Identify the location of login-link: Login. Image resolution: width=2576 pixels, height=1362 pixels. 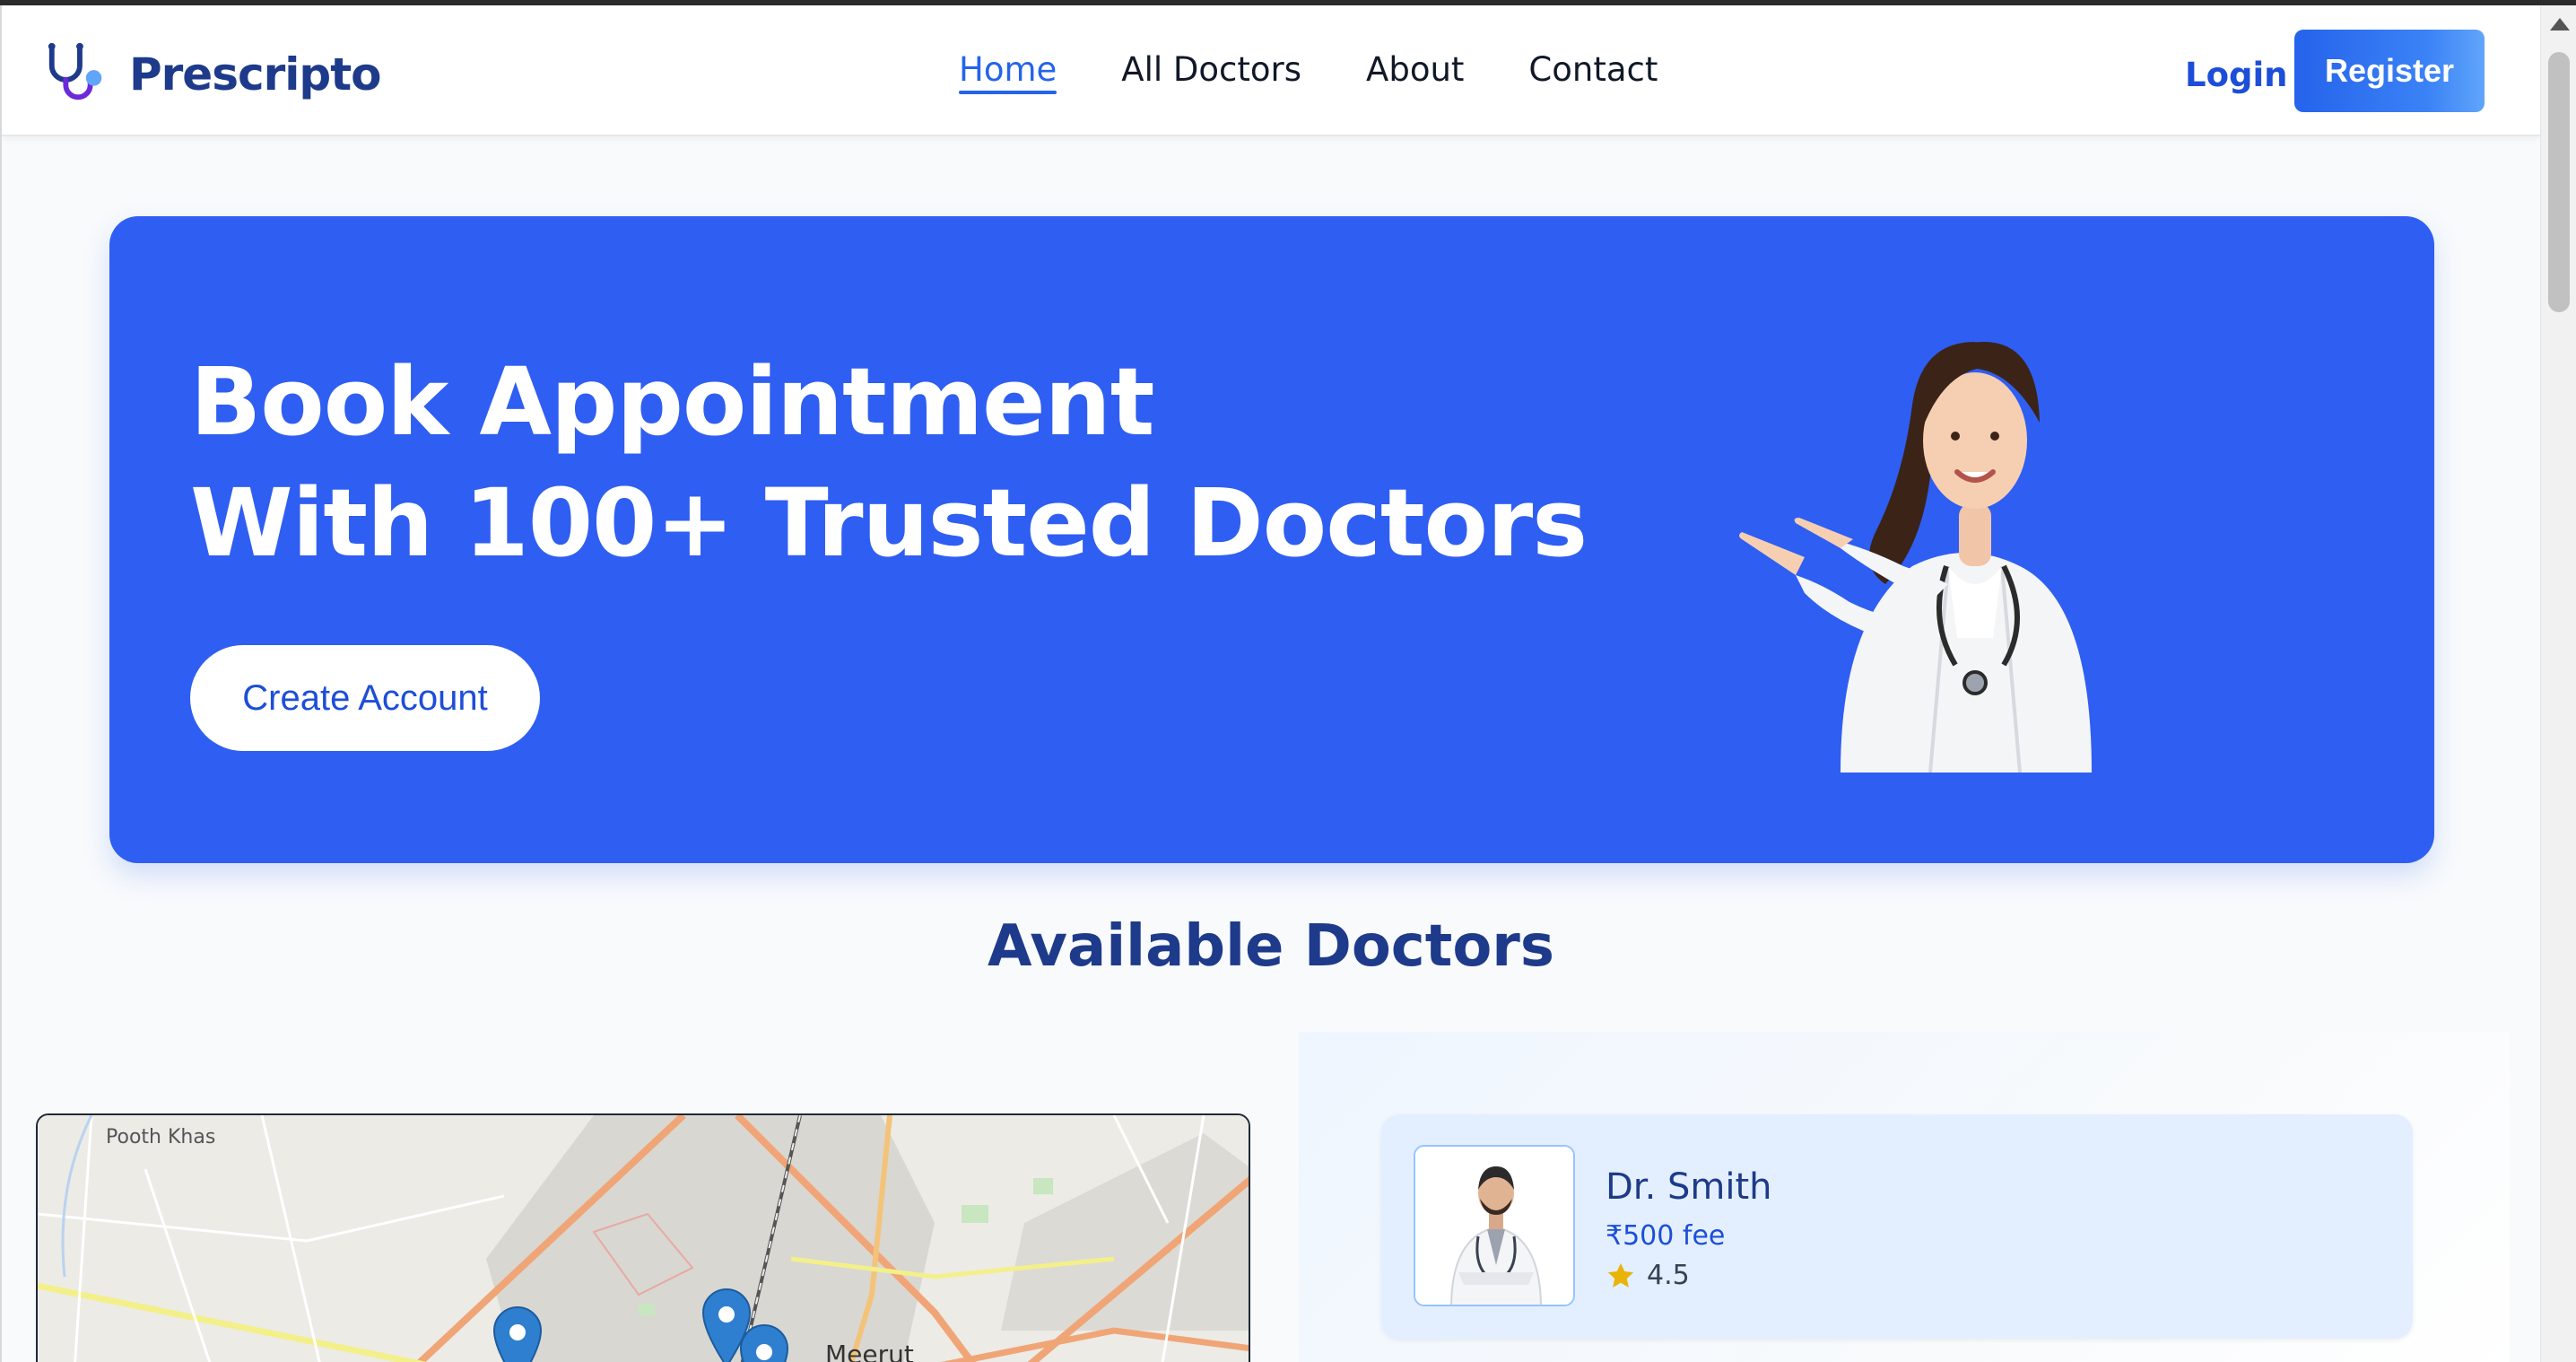
(2236, 75).